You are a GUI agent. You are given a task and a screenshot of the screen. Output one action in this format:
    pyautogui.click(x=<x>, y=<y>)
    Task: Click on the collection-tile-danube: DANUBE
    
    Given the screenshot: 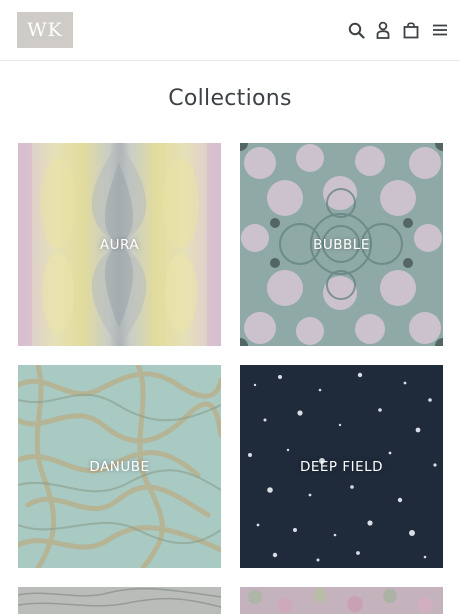 What is the action you would take?
    pyautogui.click(x=119, y=466)
    